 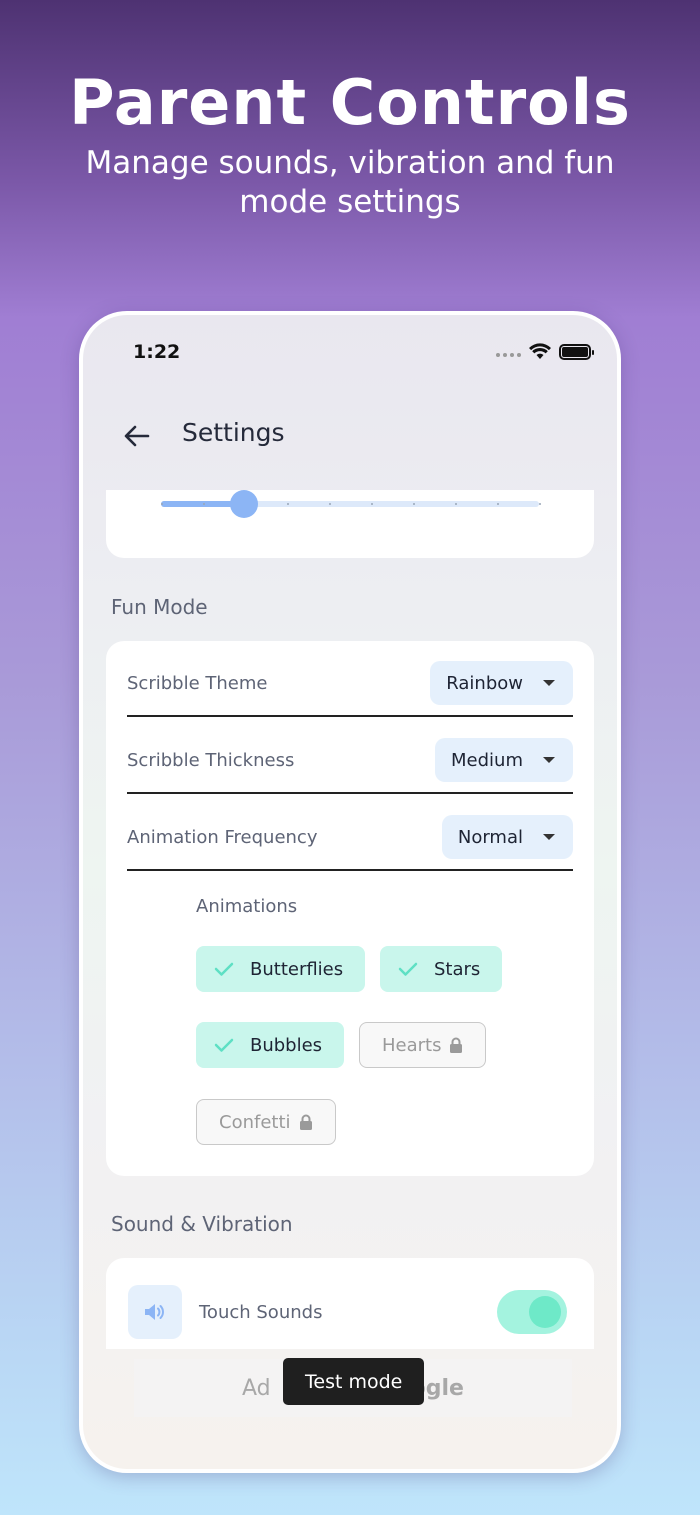 I want to click on arrow-left-icon, so click(x=137, y=436).